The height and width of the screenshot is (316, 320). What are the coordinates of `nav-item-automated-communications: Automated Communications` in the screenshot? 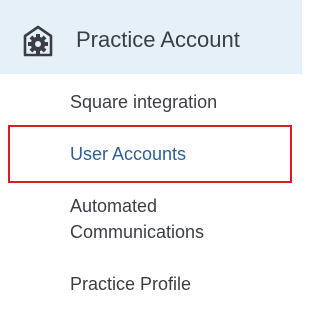 It's located at (137, 219).